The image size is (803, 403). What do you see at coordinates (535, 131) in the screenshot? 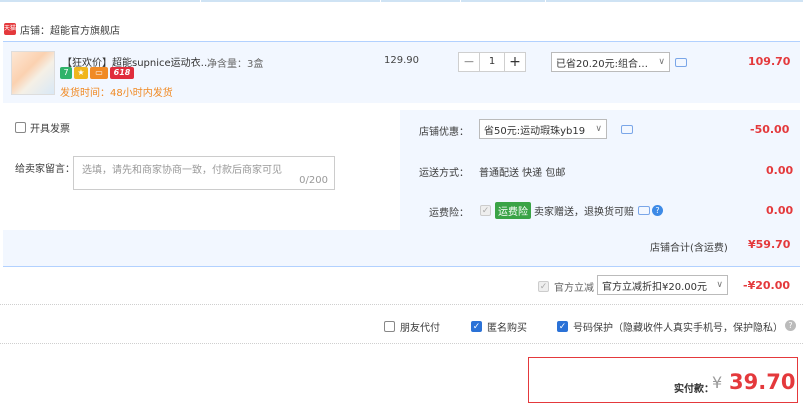
I see `shop-discount-value: 省50元:运动瑕珠yb19` at bounding box center [535, 131].